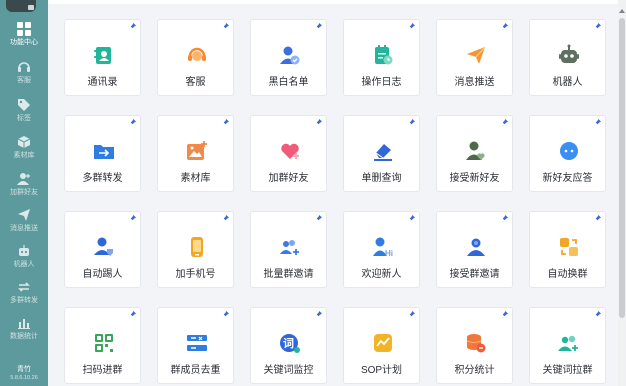 This screenshot has height=386, width=626. Describe the element at coordinates (24, 112) in the screenshot. I see `sidebar-item-tags: 标签` at that location.